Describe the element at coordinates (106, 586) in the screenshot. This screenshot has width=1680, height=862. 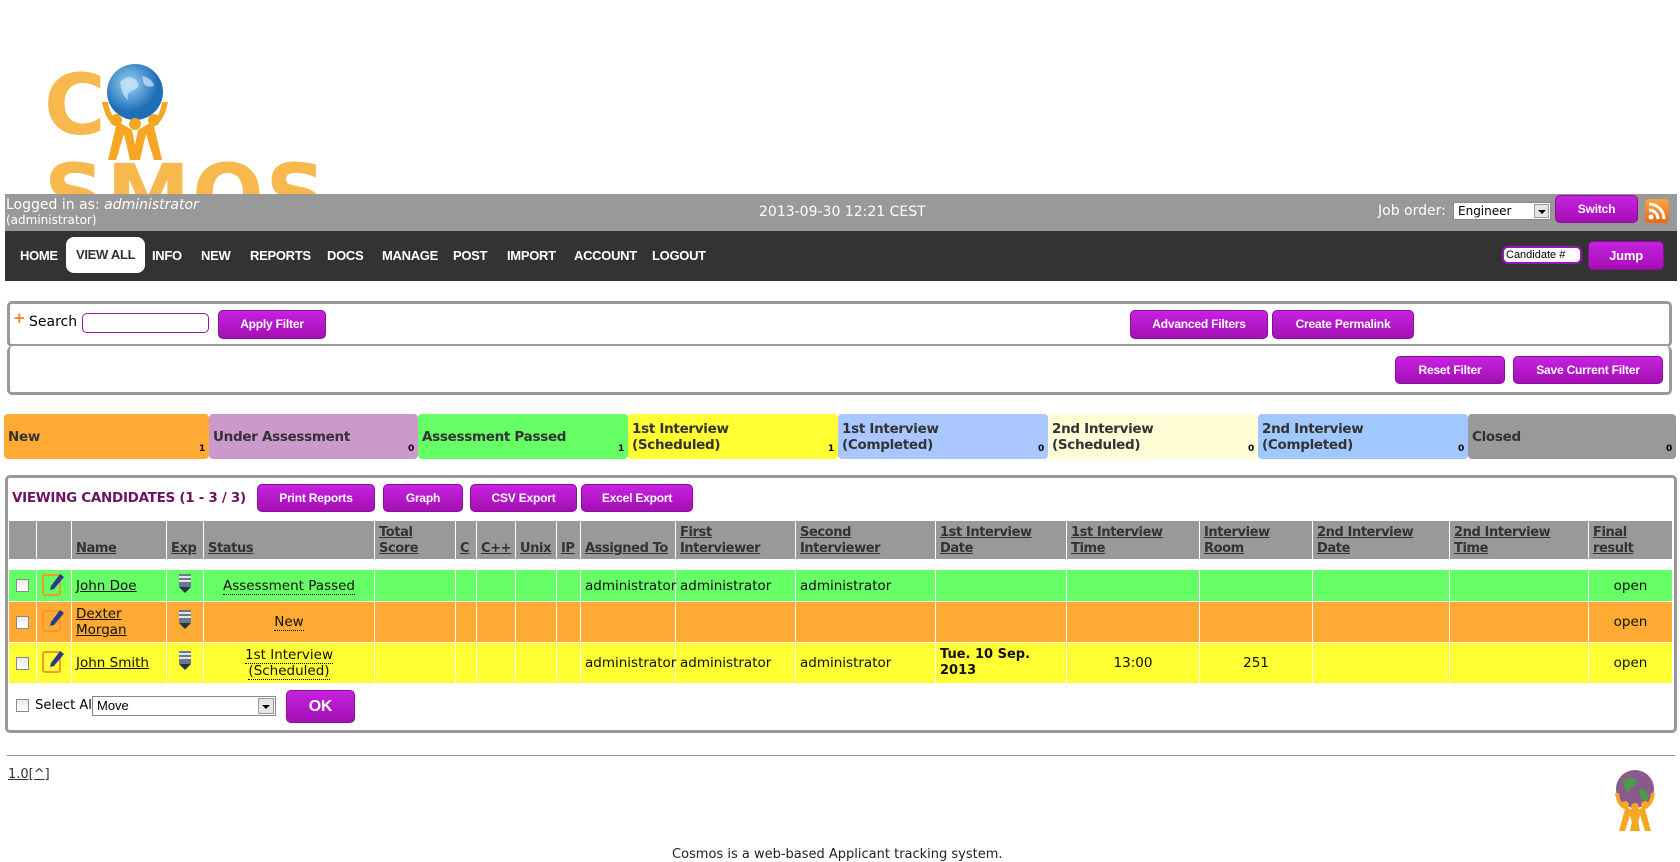
I see `candidate-name-link: John Doe` at that location.